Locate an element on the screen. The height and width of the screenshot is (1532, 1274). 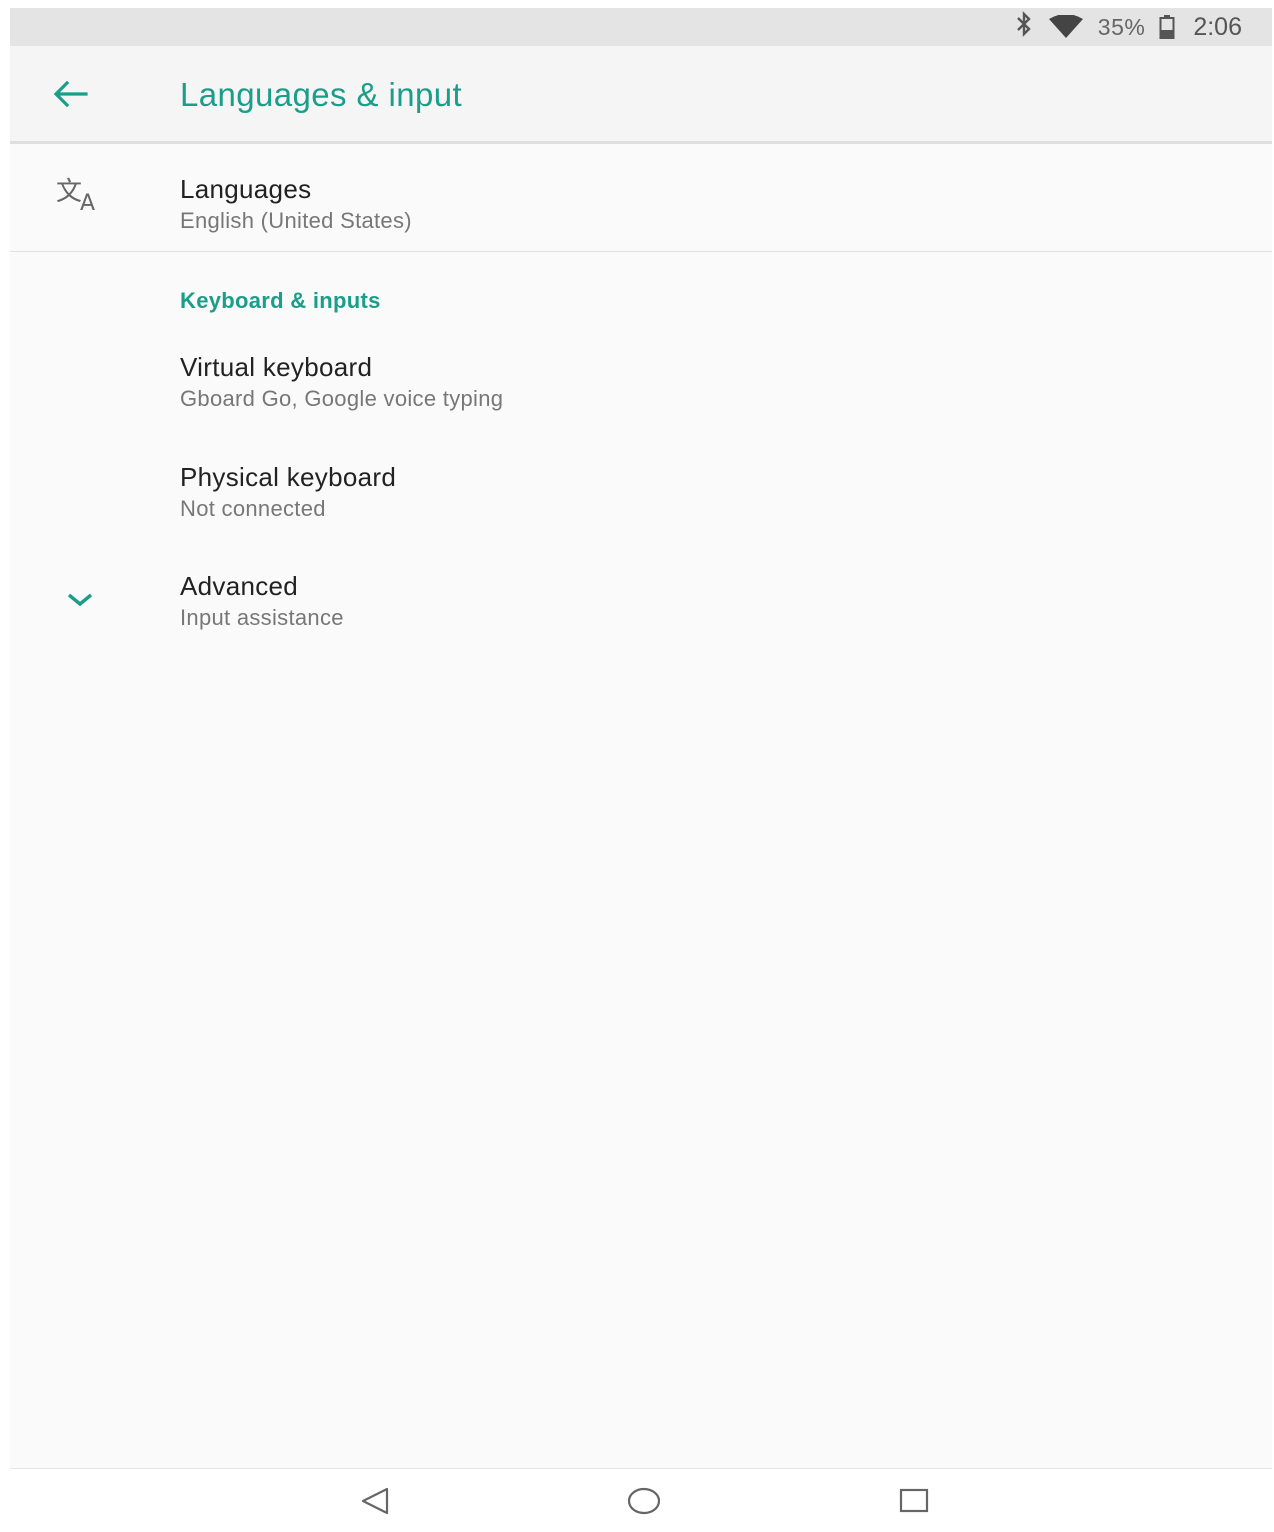
advanced-title: Advanced is located at coordinates (239, 586).